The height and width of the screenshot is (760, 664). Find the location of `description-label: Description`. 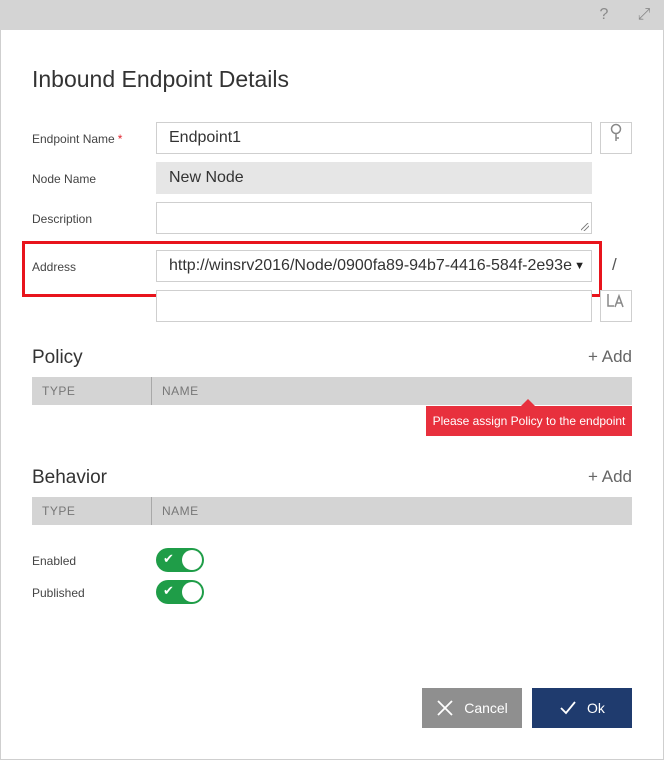

description-label: Description is located at coordinates (62, 219).